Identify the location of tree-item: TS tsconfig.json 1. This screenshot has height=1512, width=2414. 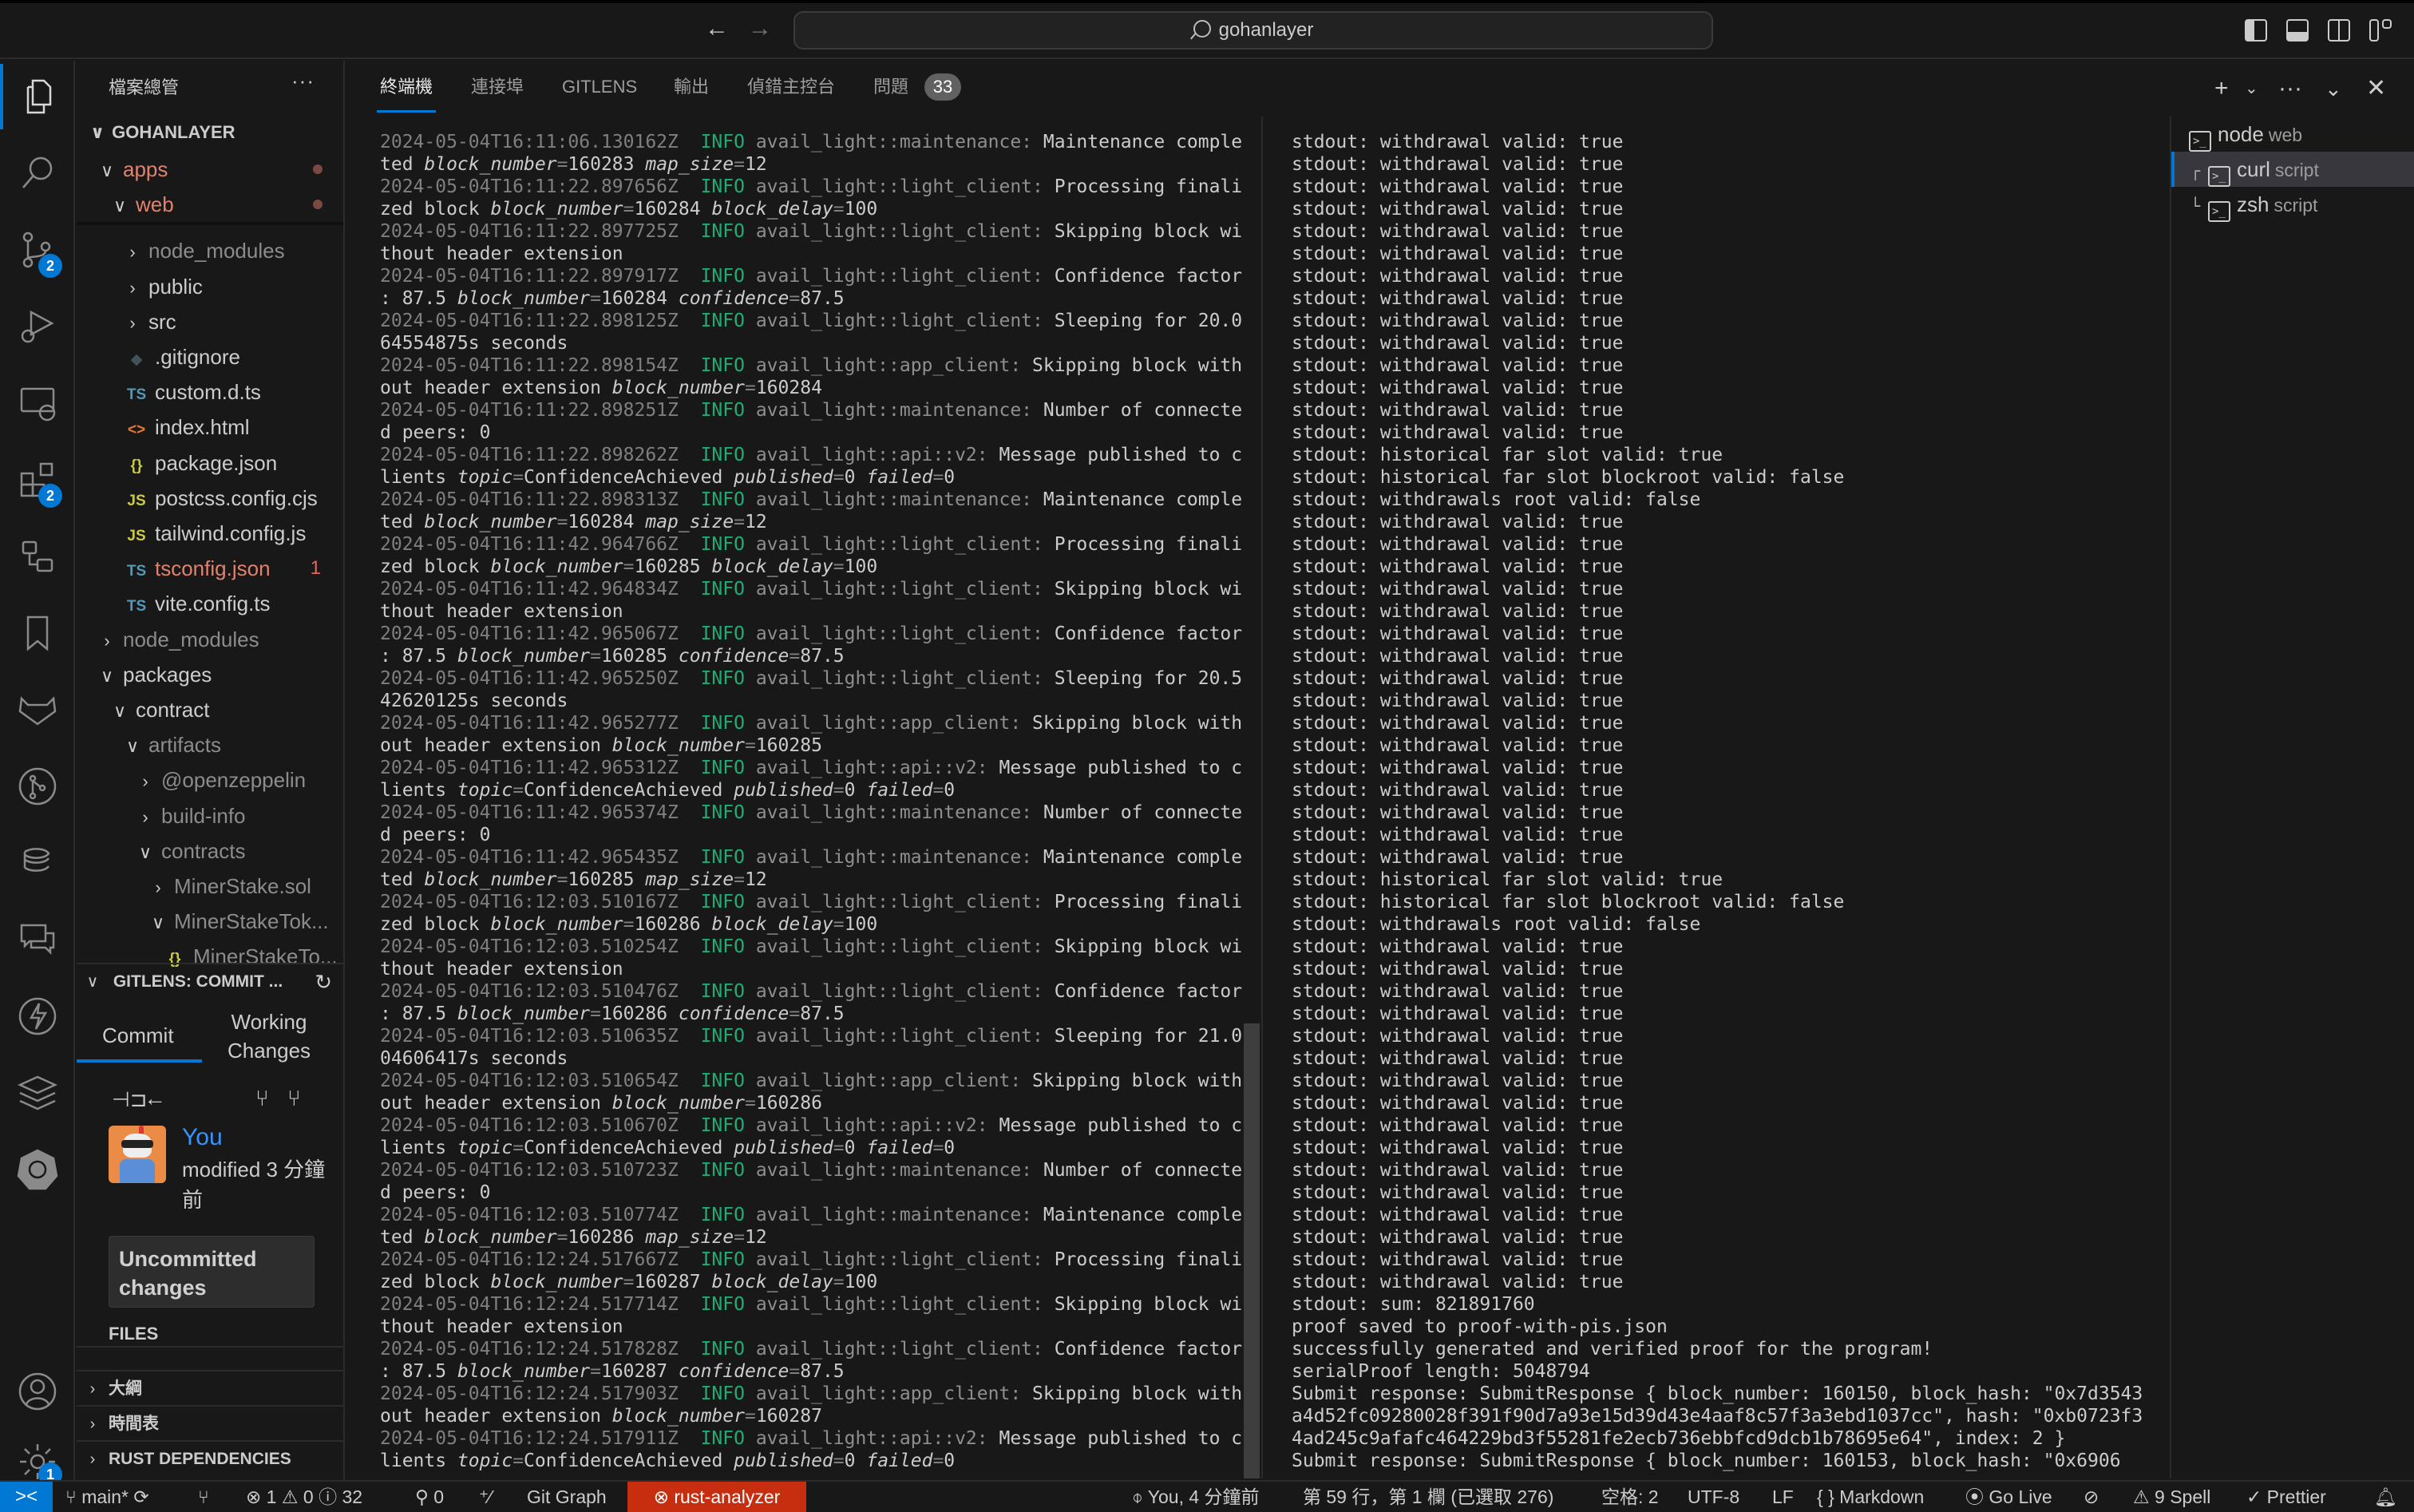
(210, 568).